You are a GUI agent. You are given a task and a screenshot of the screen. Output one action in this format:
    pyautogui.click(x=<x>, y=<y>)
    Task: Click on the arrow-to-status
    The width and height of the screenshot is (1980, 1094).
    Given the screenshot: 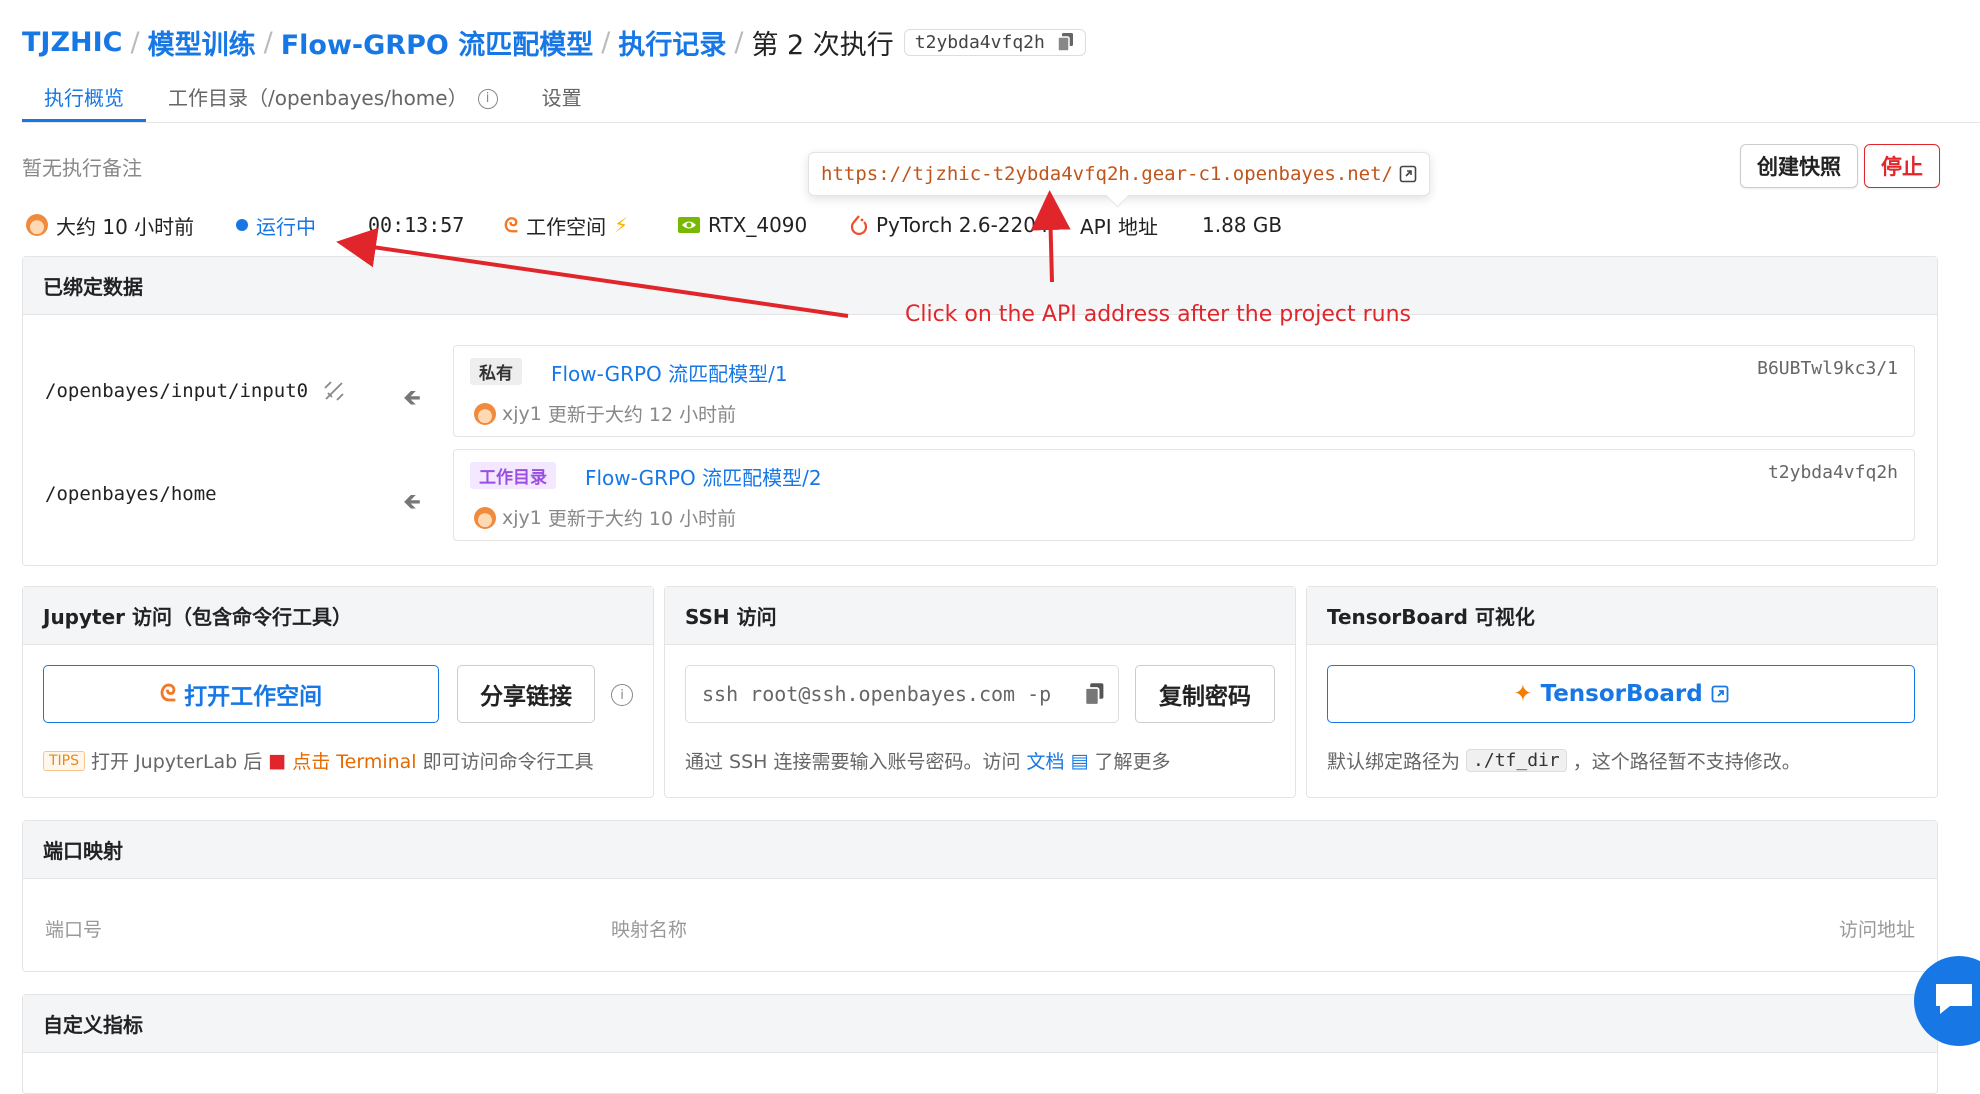 What is the action you would take?
    pyautogui.click(x=592, y=272)
    